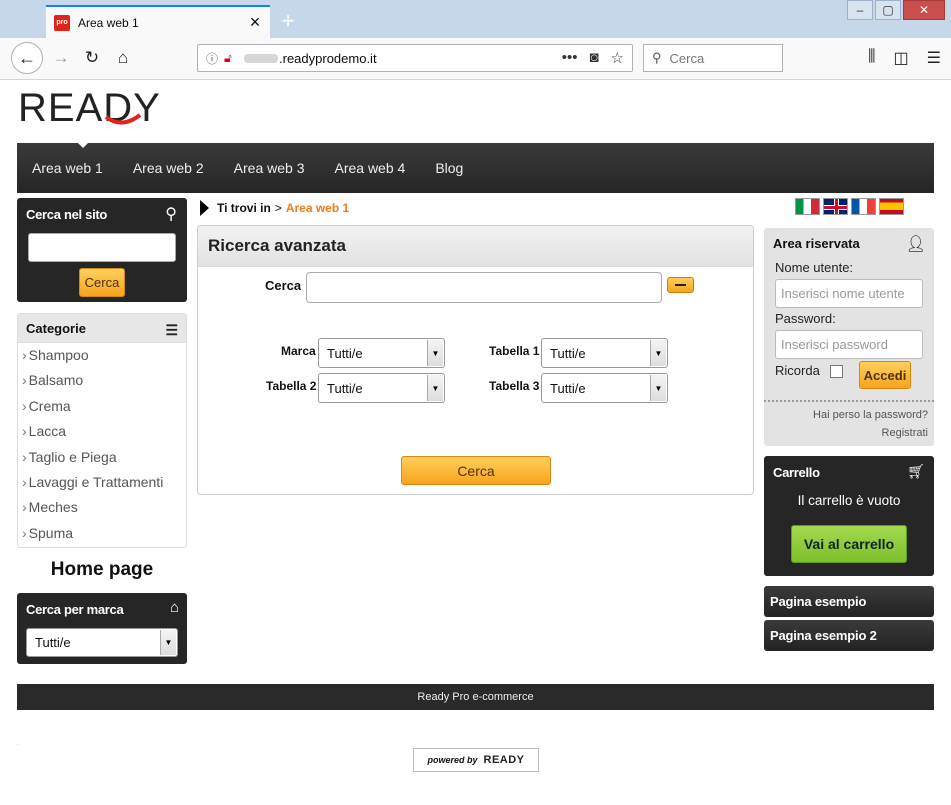 Image resolution: width=951 pixels, height=805 pixels. I want to click on category-item: › Lacca, so click(102, 431).